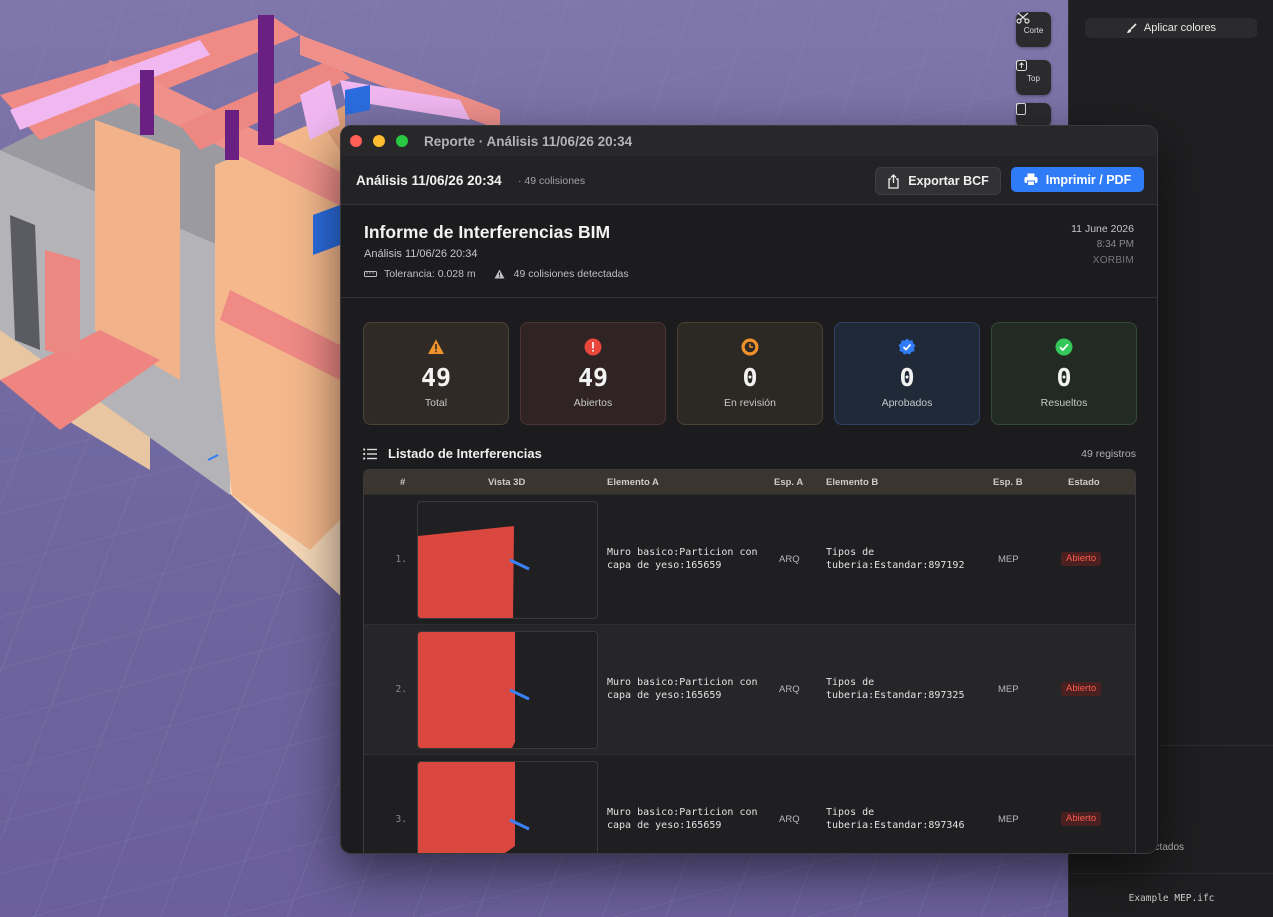  Describe the element at coordinates (528, 141) in the screenshot. I see `window-title: Reporte · Análisis 11/06/26 20:34` at that location.